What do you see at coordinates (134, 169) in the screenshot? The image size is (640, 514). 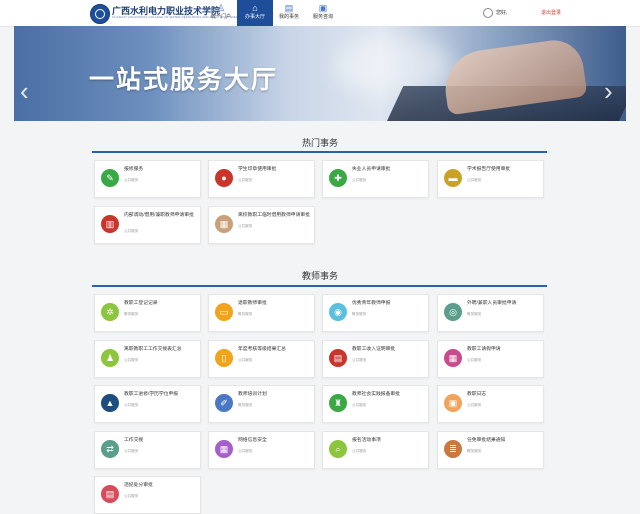 I see `service-card-title: 报修服务` at bounding box center [134, 169].